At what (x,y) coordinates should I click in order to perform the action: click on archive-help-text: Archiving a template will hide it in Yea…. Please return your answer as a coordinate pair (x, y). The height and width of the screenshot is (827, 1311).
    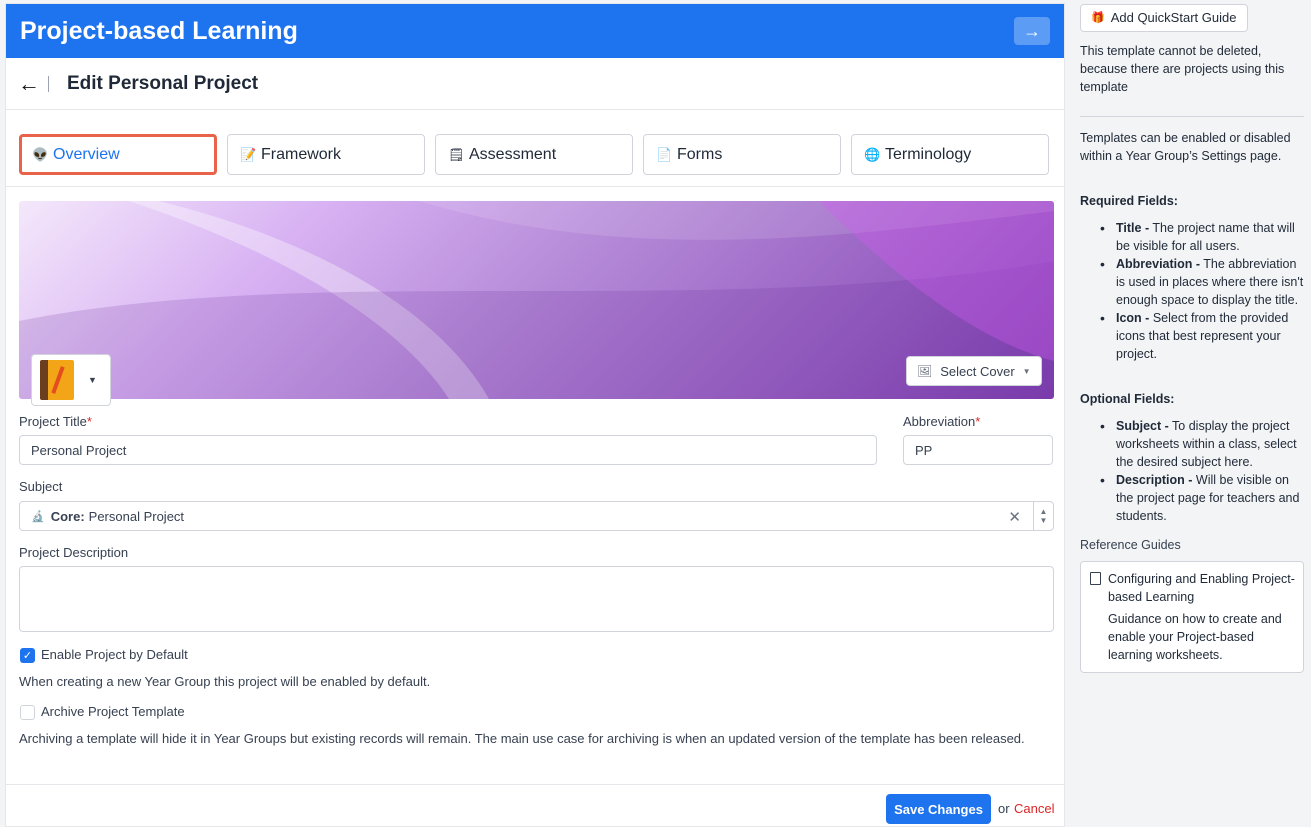
    Looking at the image, I should click on (522, 738).